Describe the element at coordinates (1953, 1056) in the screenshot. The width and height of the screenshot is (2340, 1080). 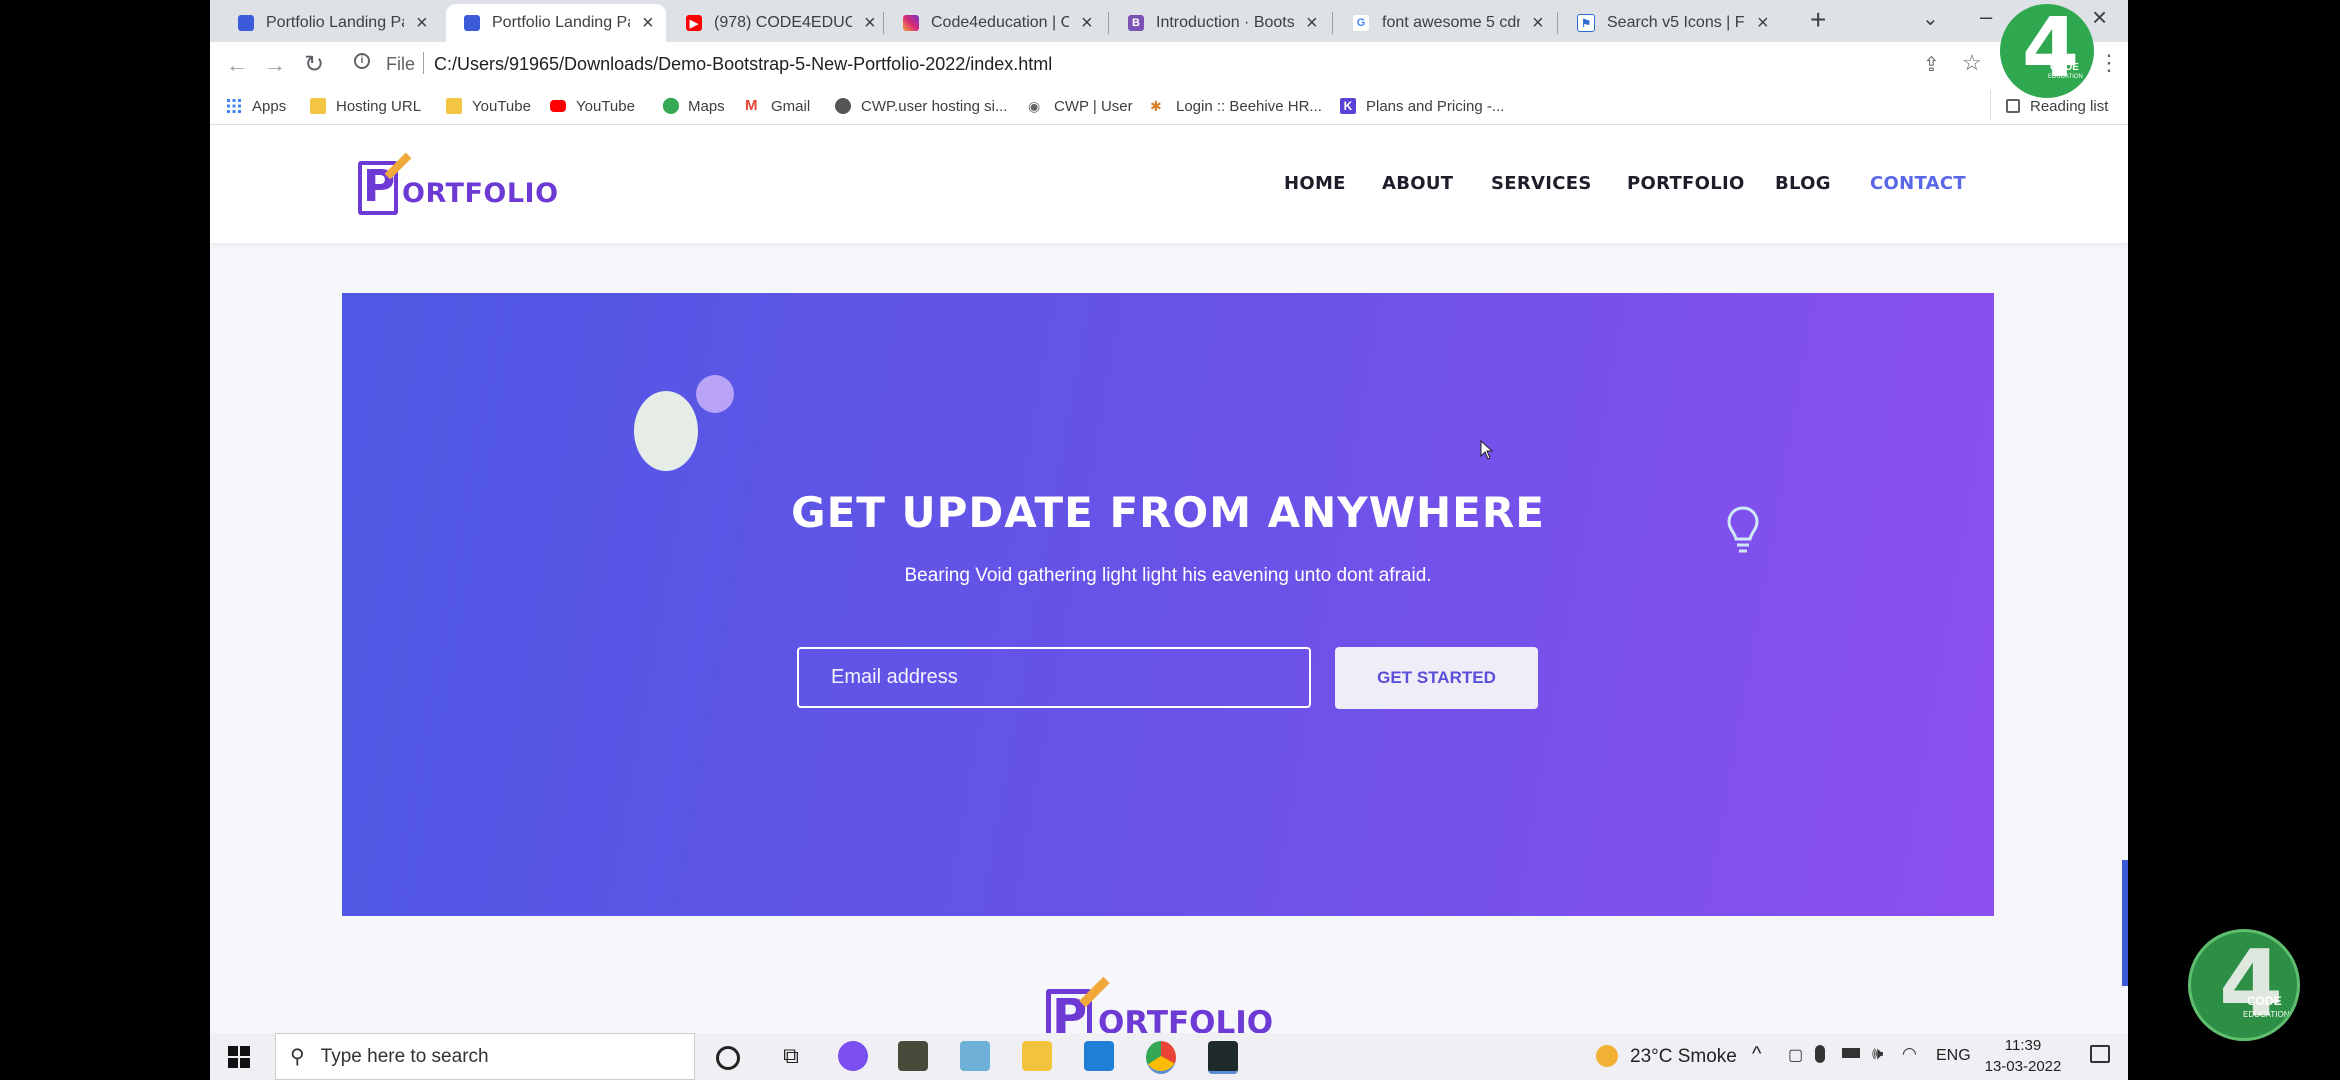
I see `language-indicator: ENG` at that location.